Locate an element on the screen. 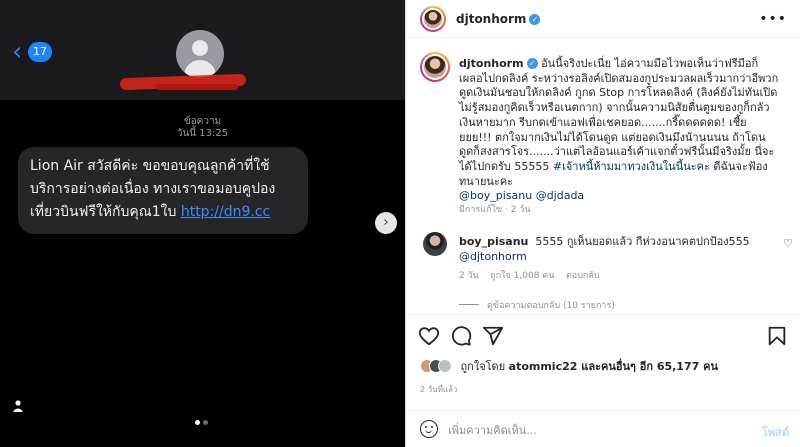  author-avatar is located at coordinates (433, 19).